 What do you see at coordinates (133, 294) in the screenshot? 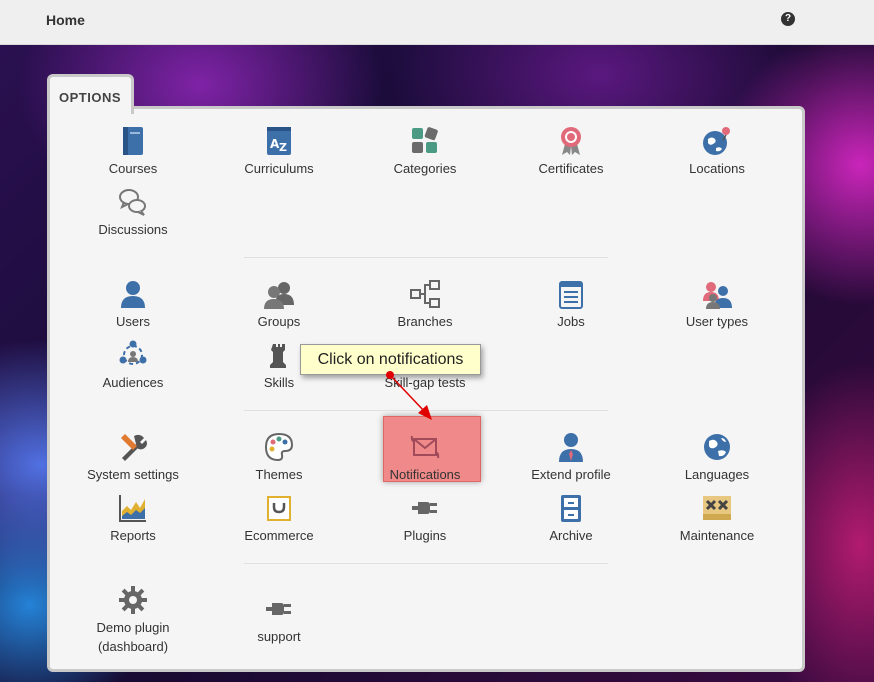
I see `user-icon` at bounding box center [133, 294].